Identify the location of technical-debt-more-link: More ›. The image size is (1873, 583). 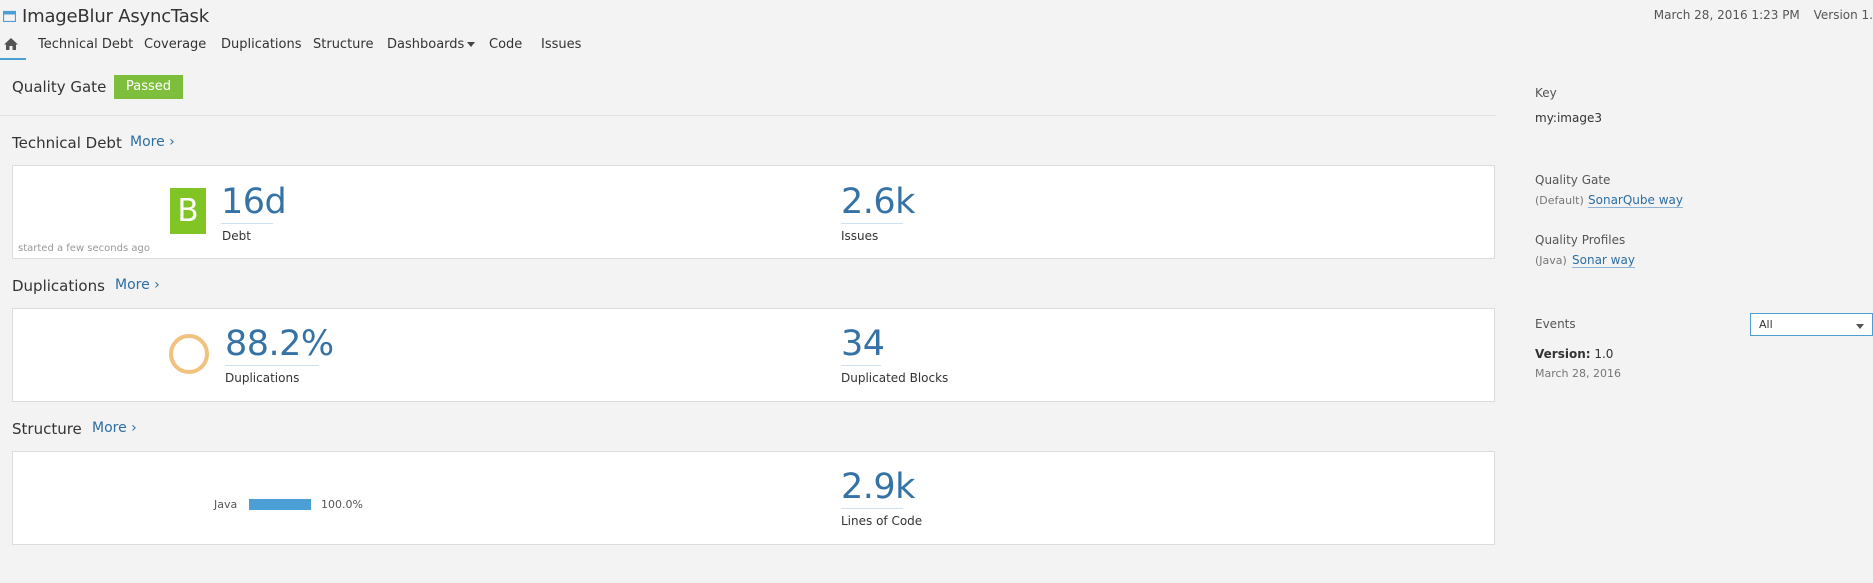
(152, 142).